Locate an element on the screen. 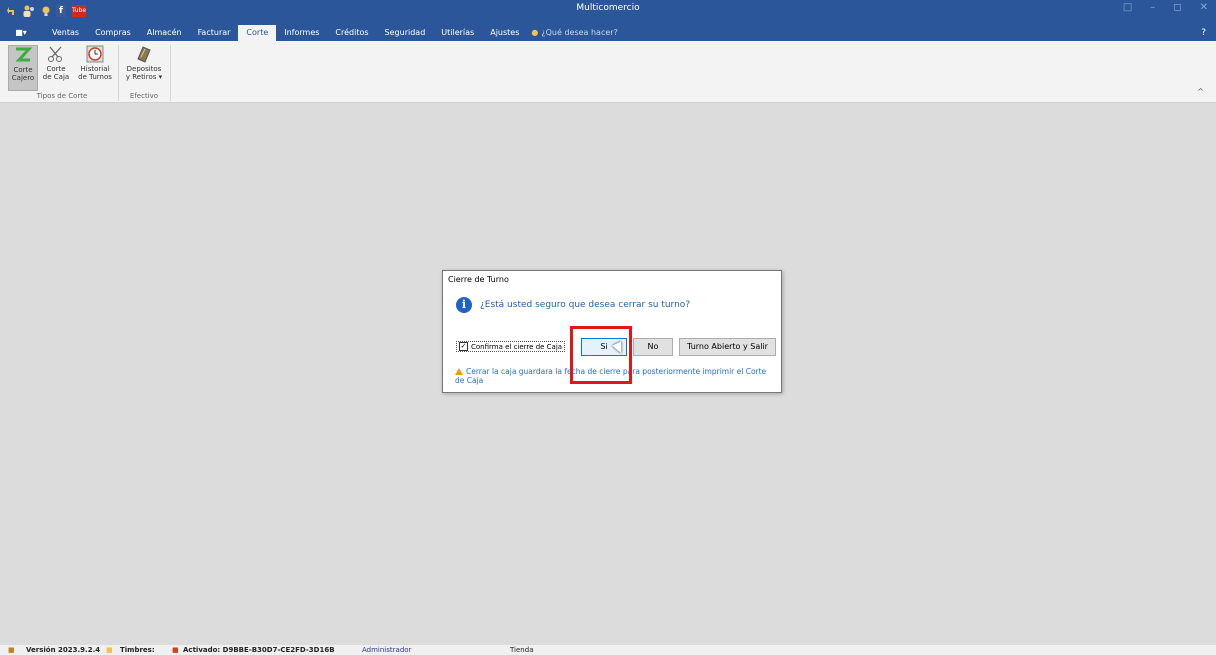  timbres-text: Timbres: is located at coordinates (137, 650).